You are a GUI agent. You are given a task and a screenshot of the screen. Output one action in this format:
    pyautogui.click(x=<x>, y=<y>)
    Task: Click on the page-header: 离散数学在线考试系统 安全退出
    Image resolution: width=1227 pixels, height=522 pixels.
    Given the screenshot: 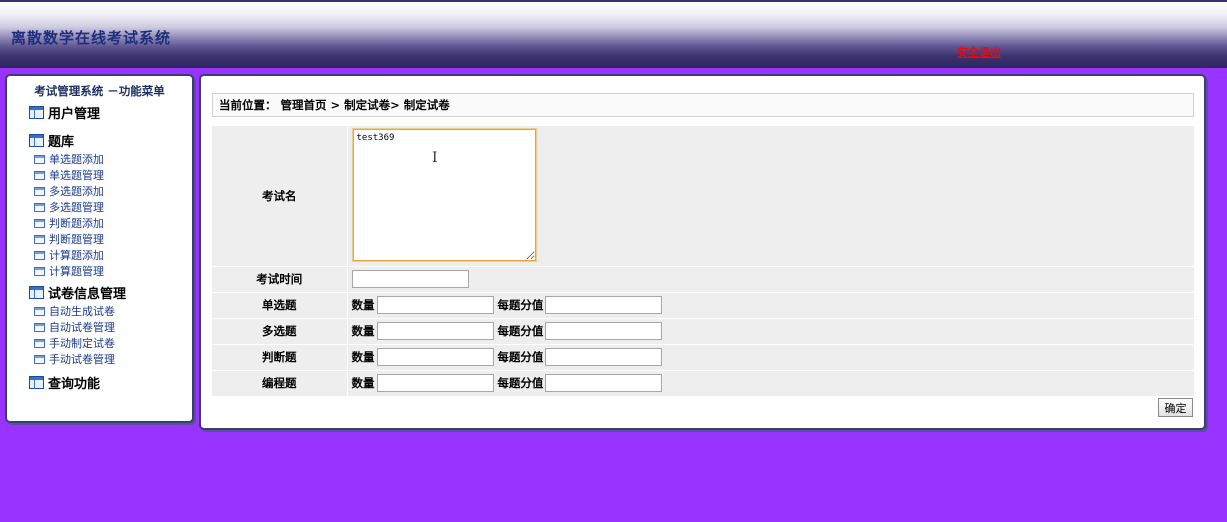 What is the action you would take?
    pyautogui.click(x=613, y=34)
    